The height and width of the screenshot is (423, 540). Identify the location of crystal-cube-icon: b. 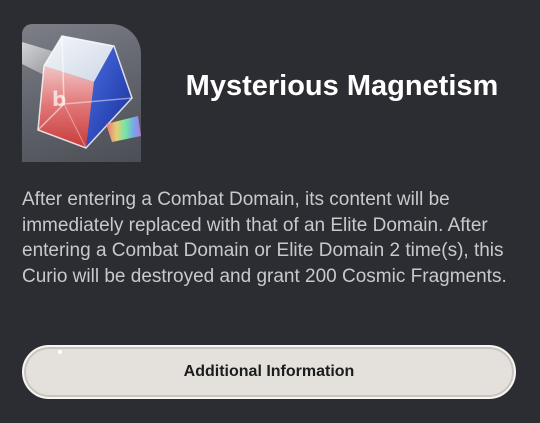
(81, 93).